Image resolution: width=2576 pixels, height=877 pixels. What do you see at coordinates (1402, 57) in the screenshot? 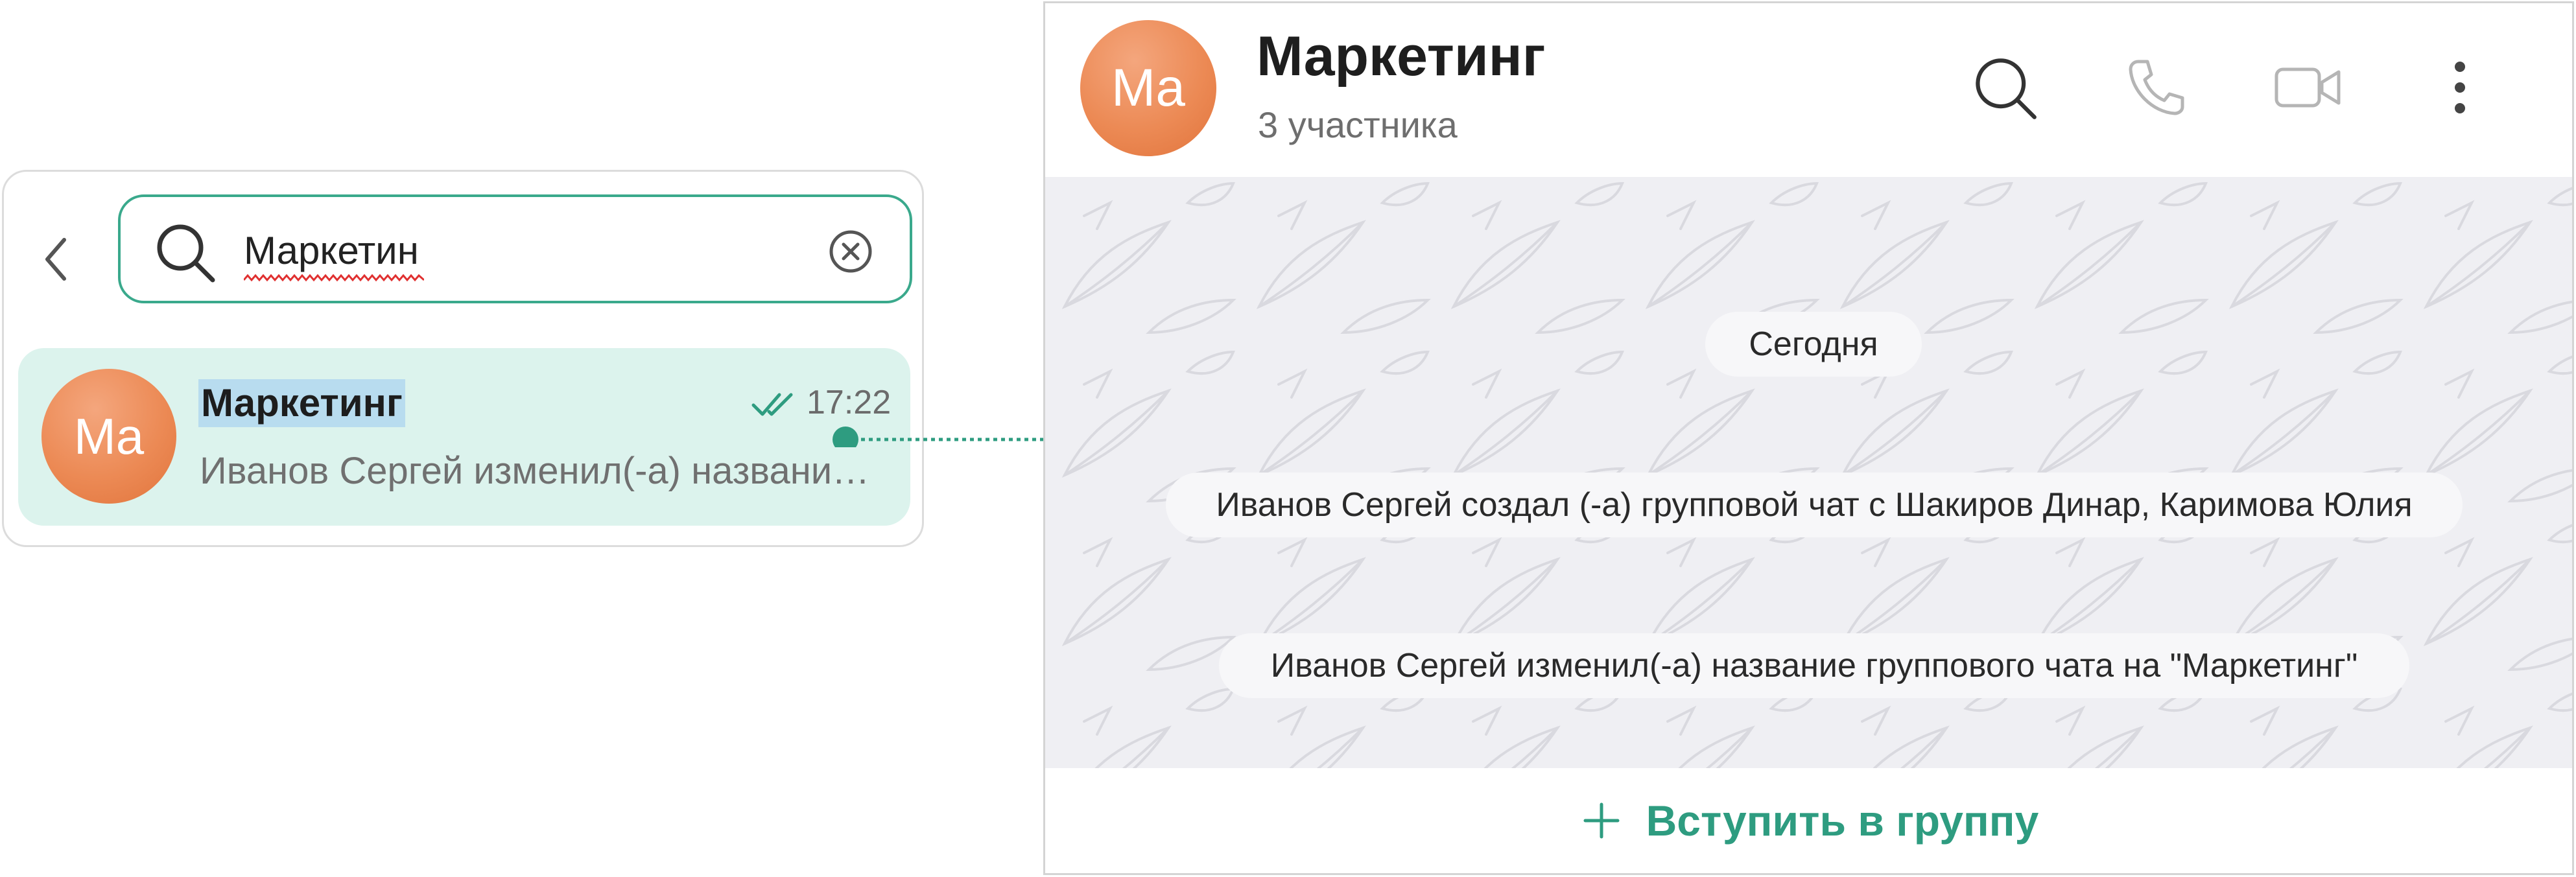
I see `chat-title: Маркетинг` at bounding box center [1402, 57].